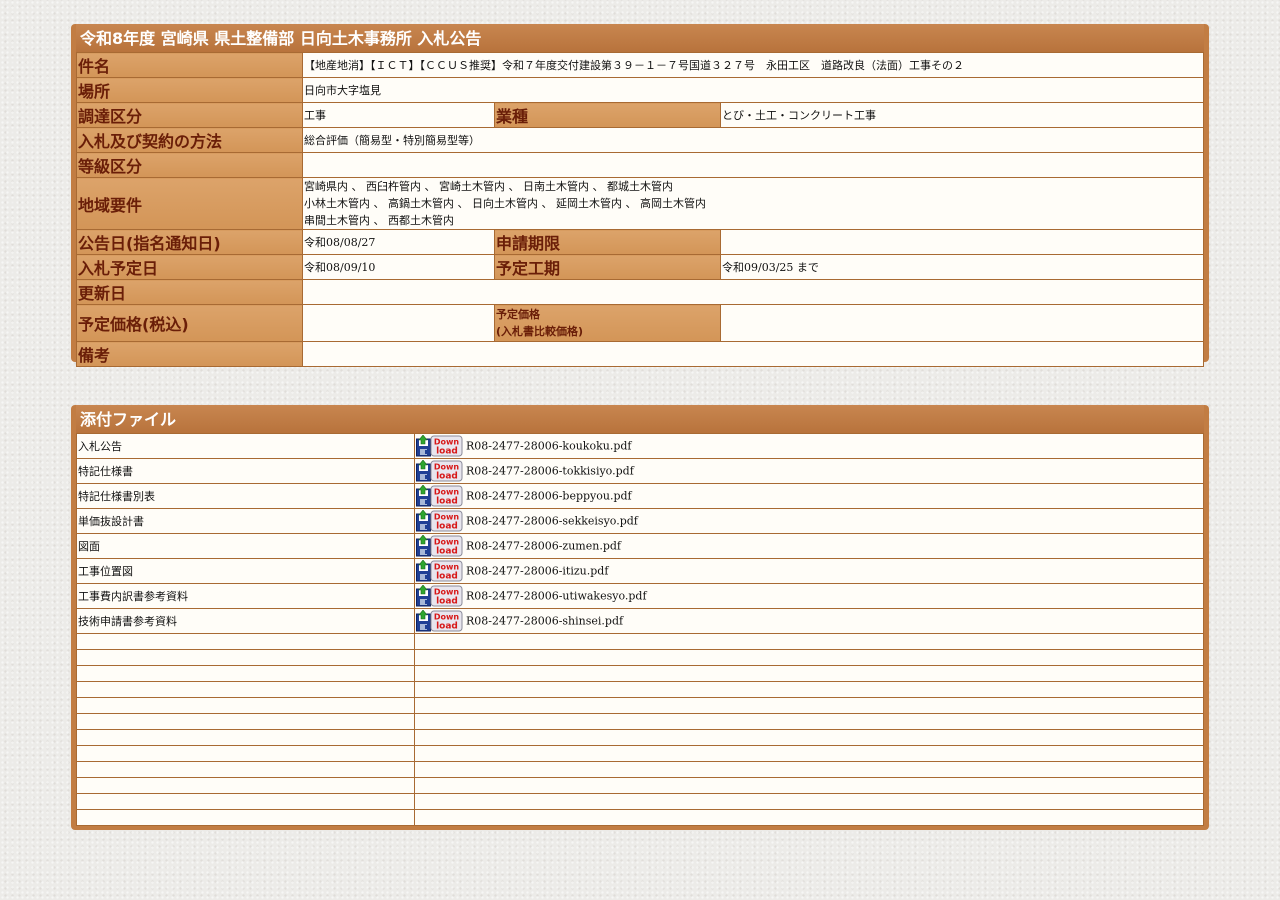  I want to click on bid-notice-title: 令和8年度 宮崎県 県土整備部 日向土木事務所 入札公告, so click(640, 38).